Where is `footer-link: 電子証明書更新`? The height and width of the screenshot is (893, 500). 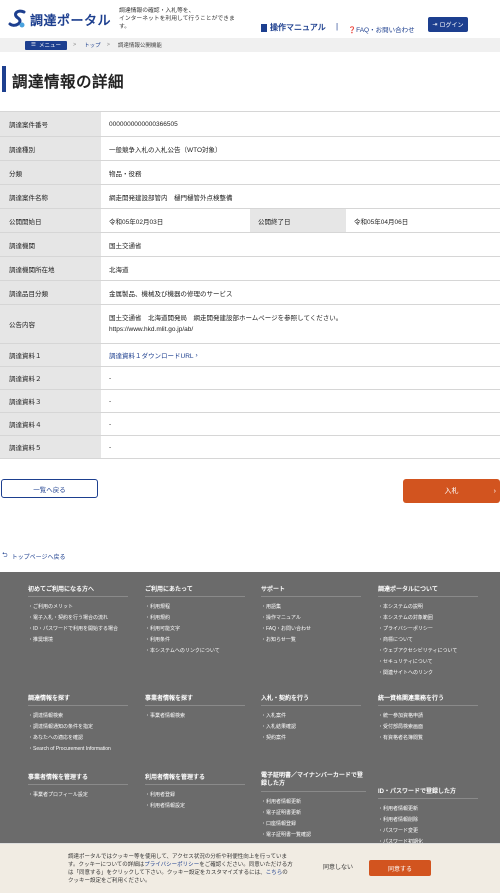
footer-link: 電子証明書更新 is located at coordinates (313, 813).